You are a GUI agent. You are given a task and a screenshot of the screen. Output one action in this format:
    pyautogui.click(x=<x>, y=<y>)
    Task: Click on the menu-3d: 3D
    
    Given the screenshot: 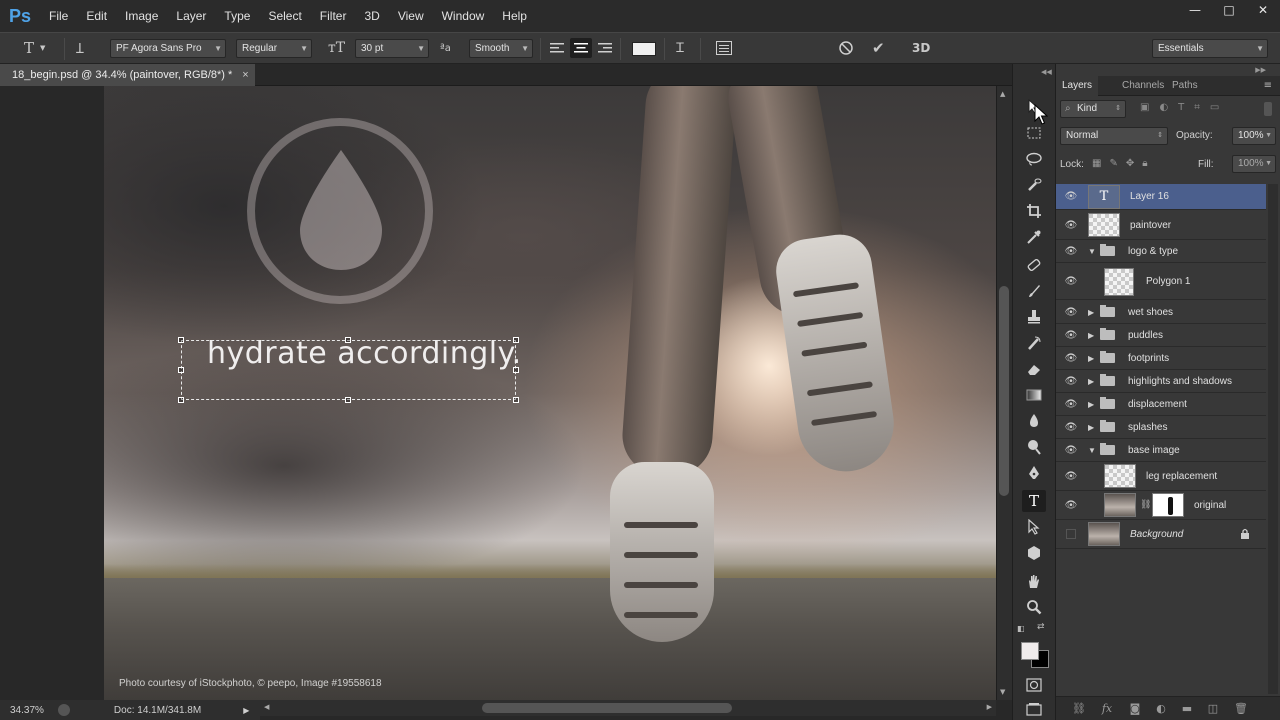 What is the action you would take?
    pyautogui.click(x=371, y=16)
    